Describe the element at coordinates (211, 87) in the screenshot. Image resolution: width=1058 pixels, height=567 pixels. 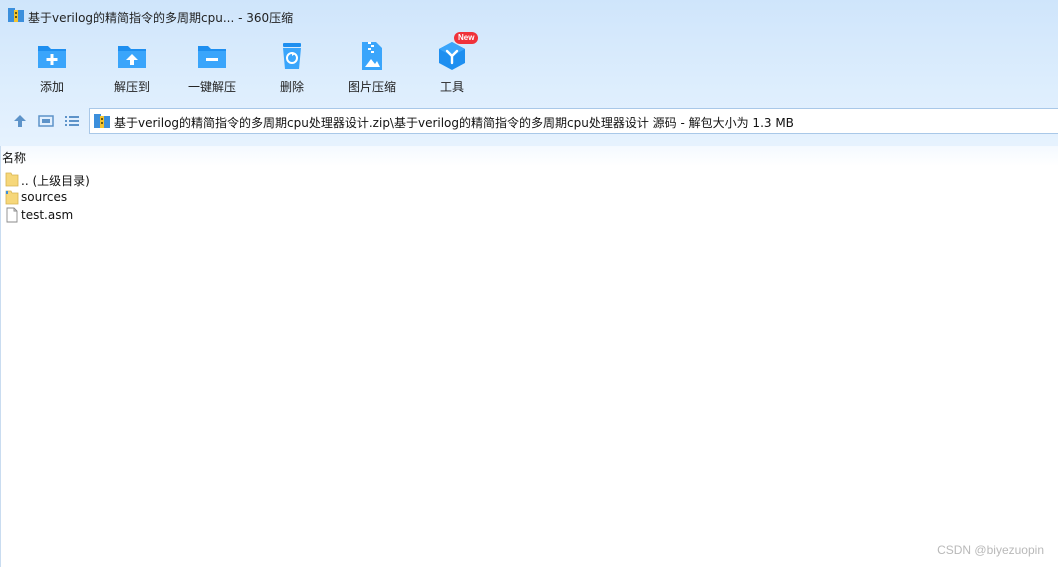
I see `one-click-extract-label: 一键解压` at that location.